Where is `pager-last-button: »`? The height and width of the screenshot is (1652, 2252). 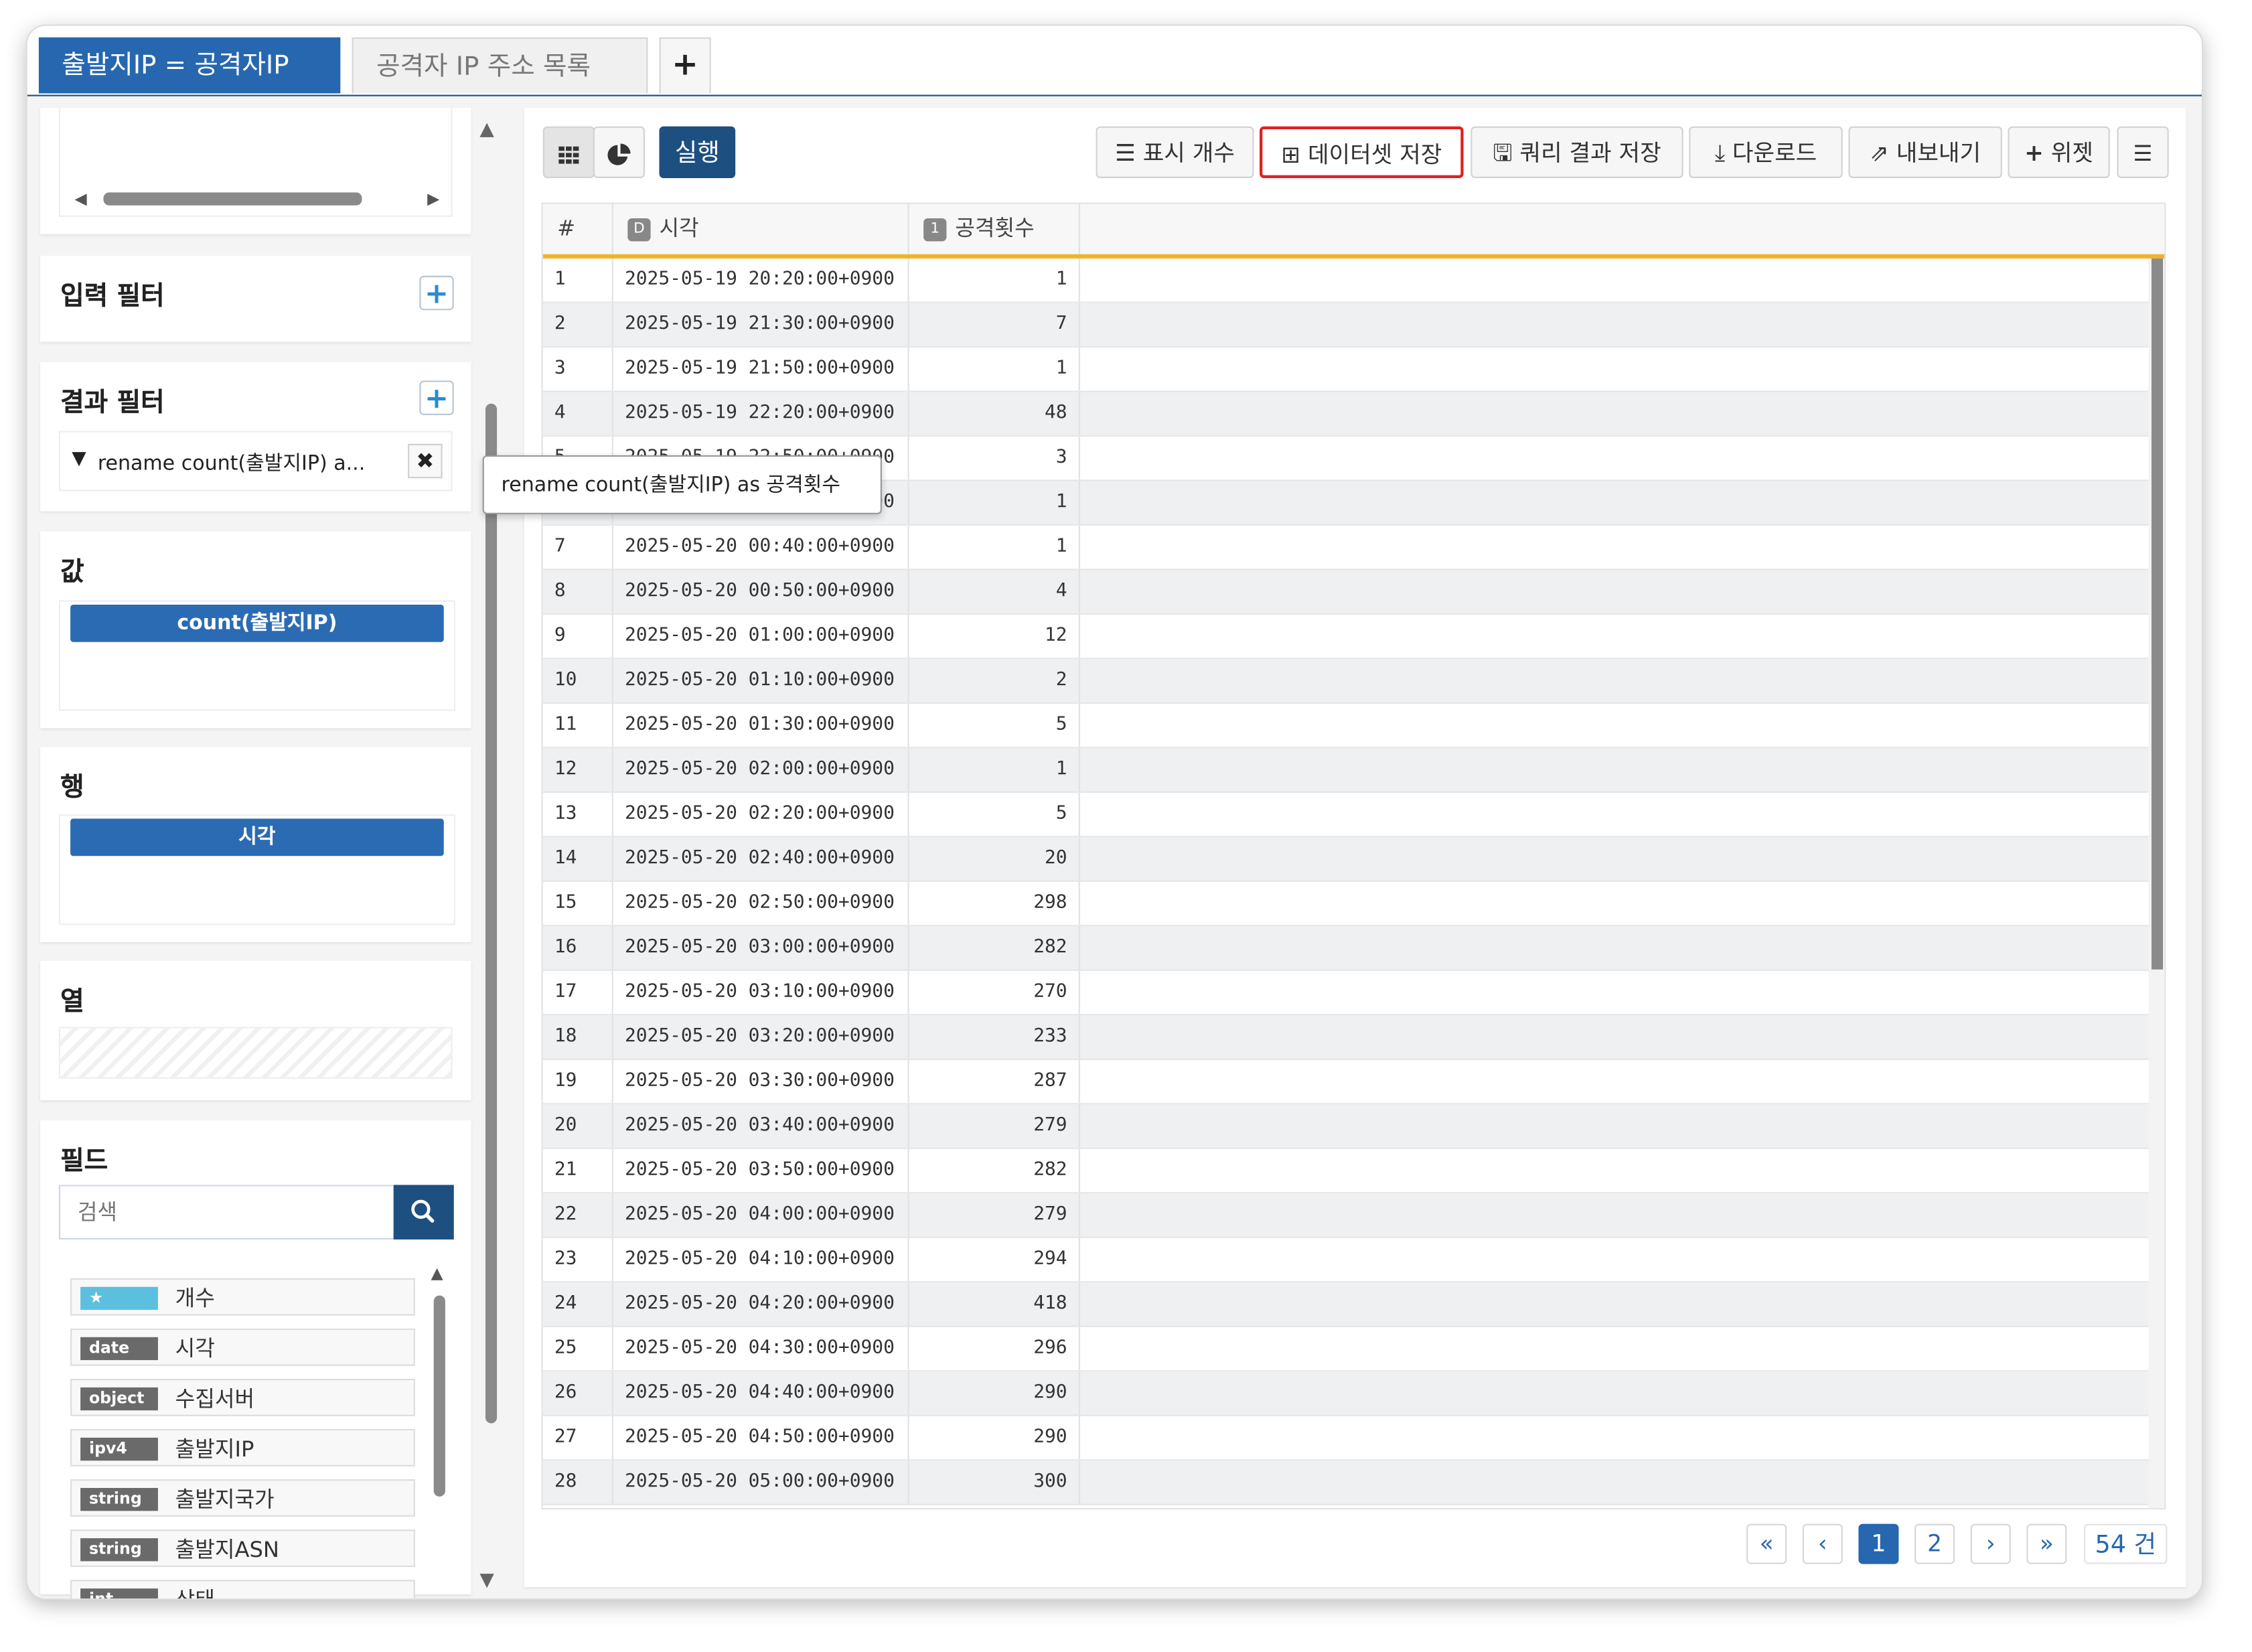
pager-last-button: » is located at coordinates (2047, 1543).